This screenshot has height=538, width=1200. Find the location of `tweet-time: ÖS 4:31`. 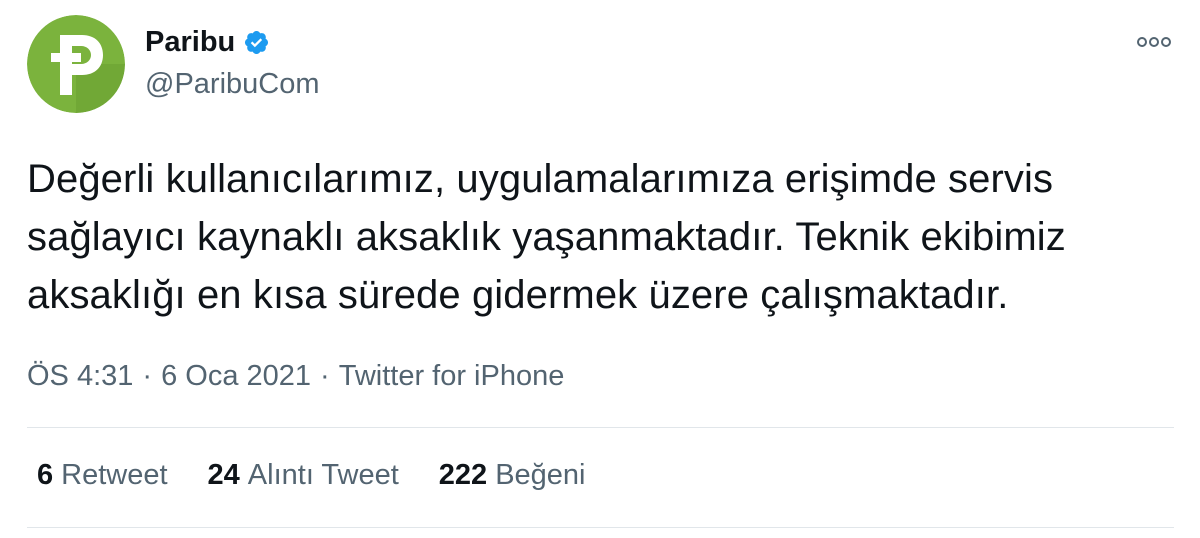

tweet-time: ÖS 4:31 is located at coordinates (80, 376).